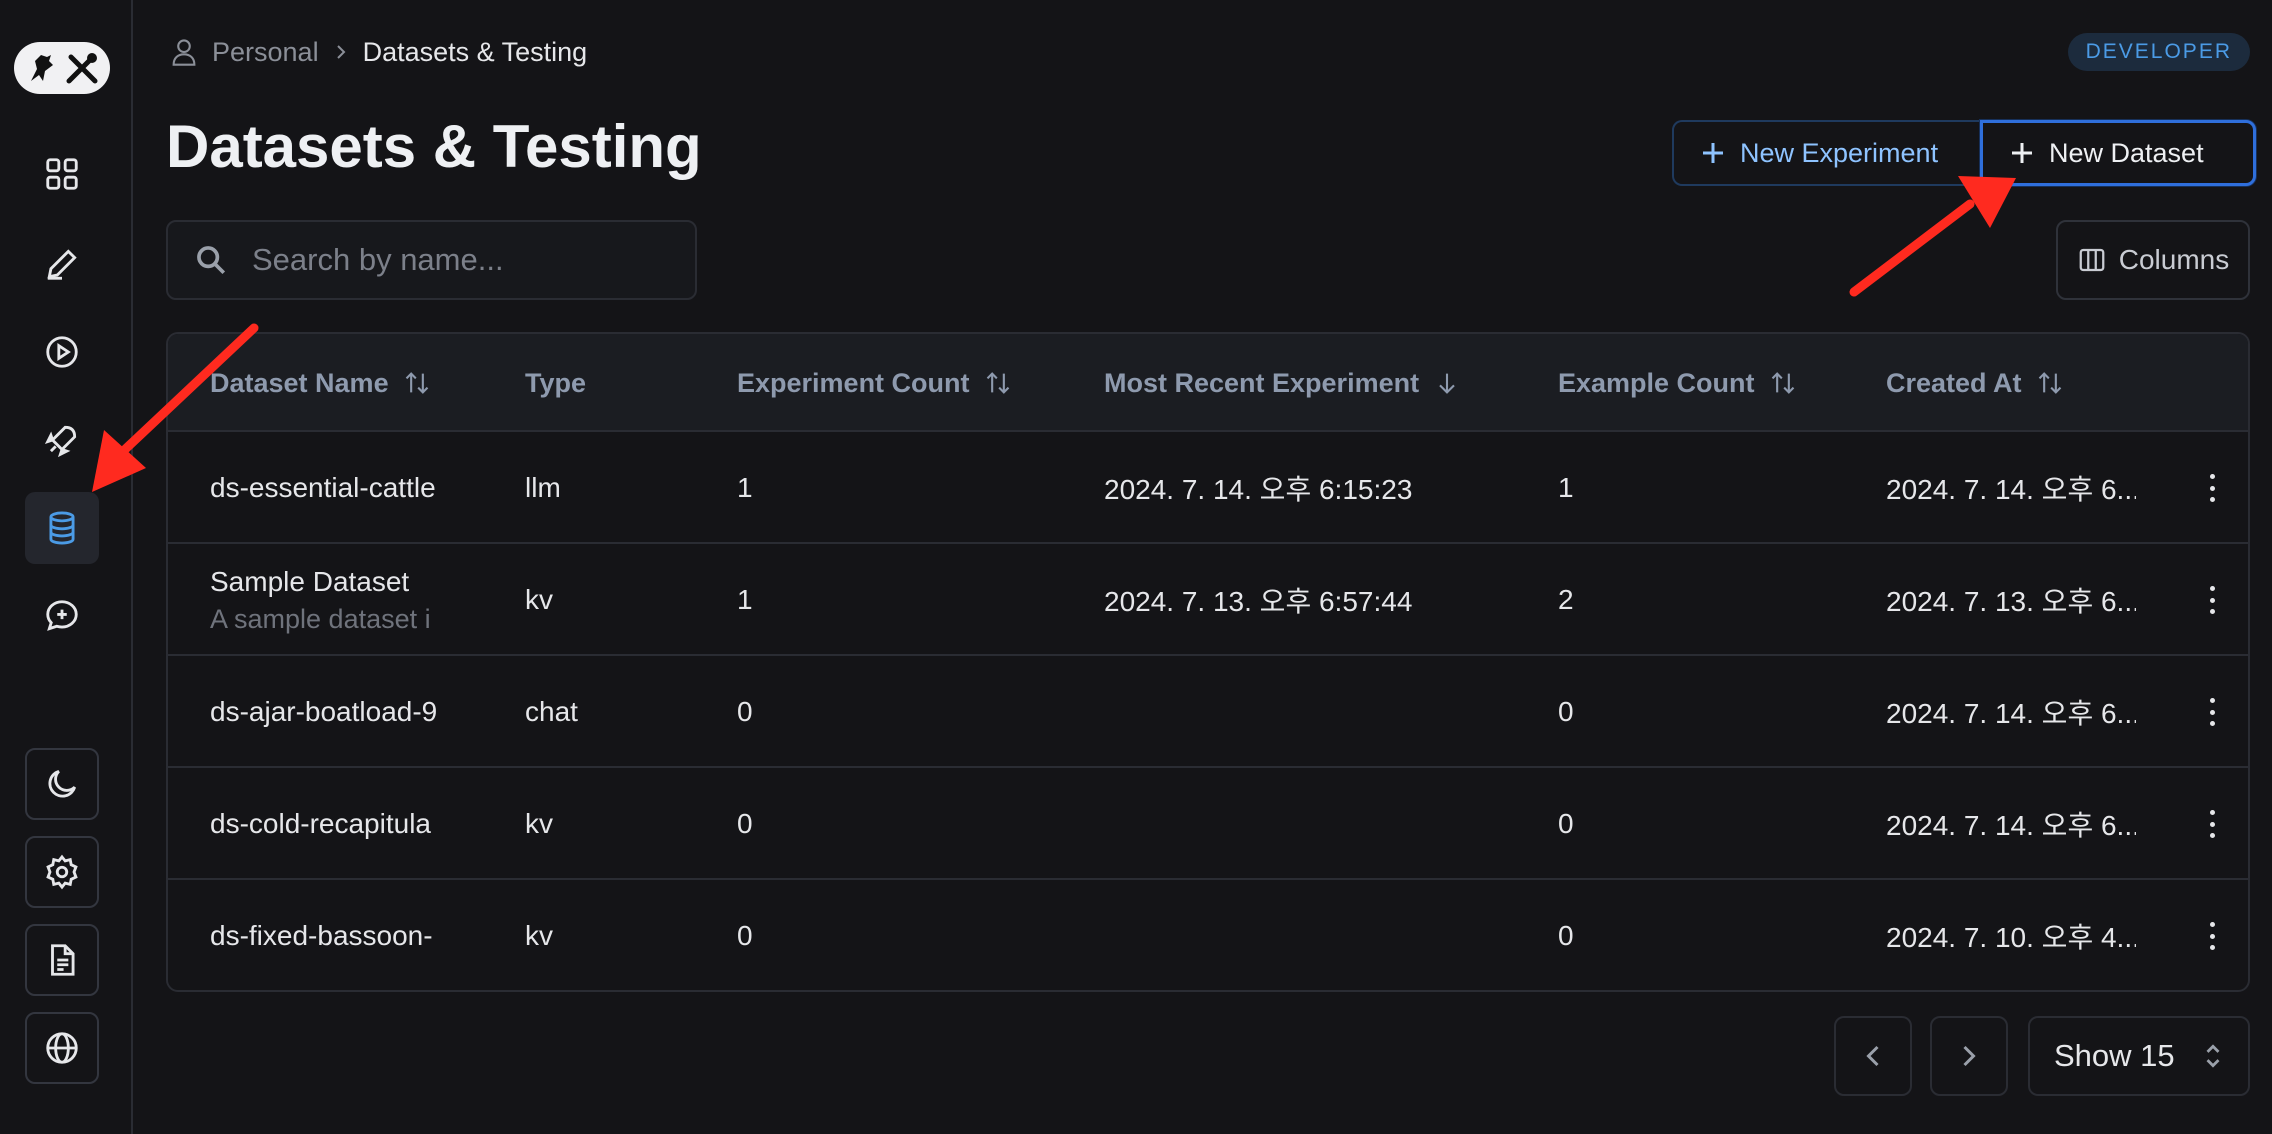  What do you see at coordinates (2174, 259) in the screenshot?
I see `columns-label: Columns` at bounding box center [2174, 259].